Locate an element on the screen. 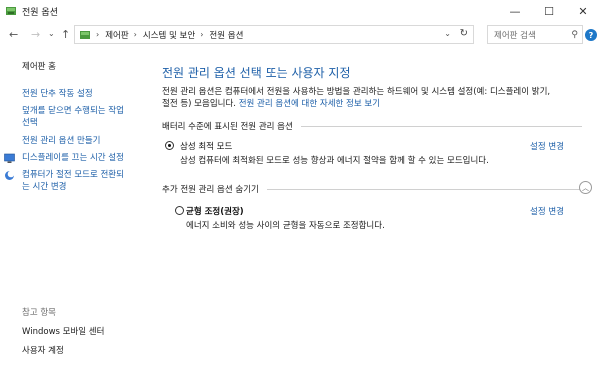  section-battery-plans: 배터리 수준에 표시된 전원 관리 옵션 is located at coordinates (372, 126).